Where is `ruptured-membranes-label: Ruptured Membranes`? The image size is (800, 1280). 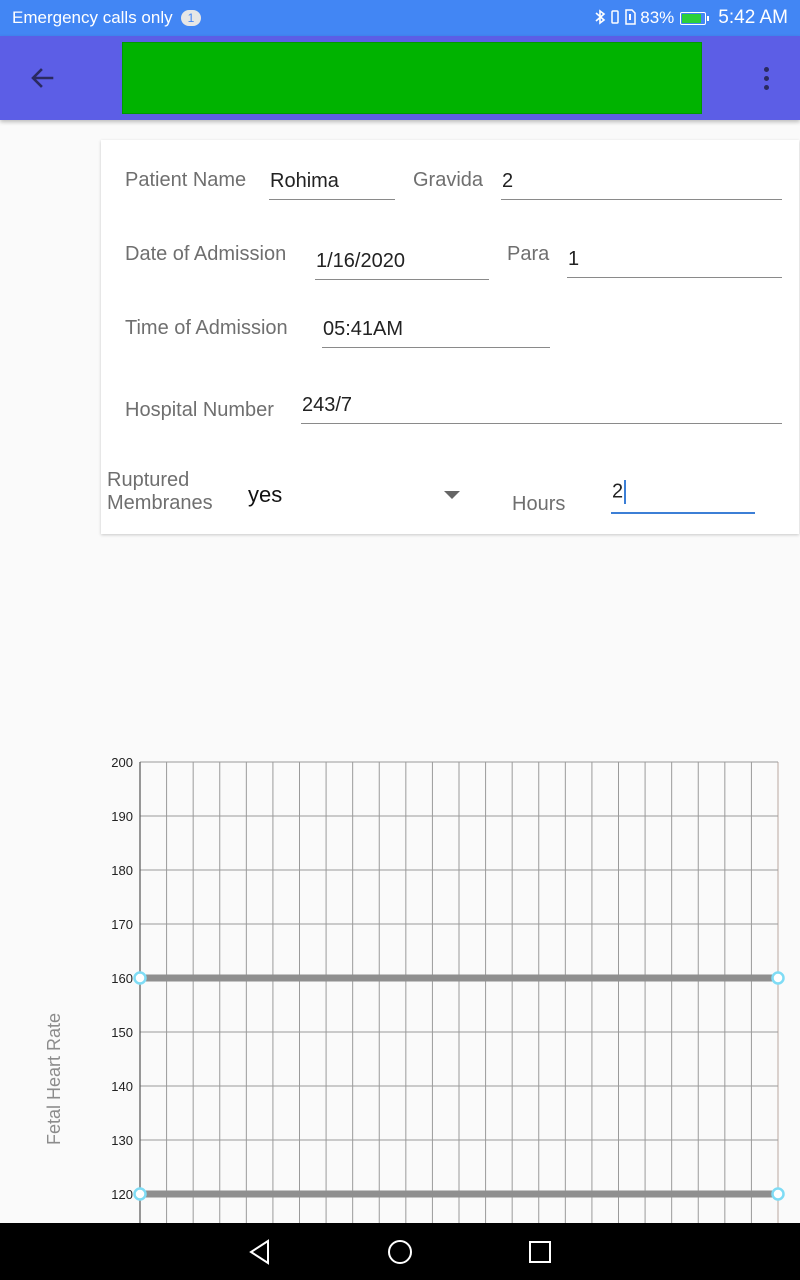
ruptured-membranes-label: Ruptured Membranes is located at coordinates (160, 491).